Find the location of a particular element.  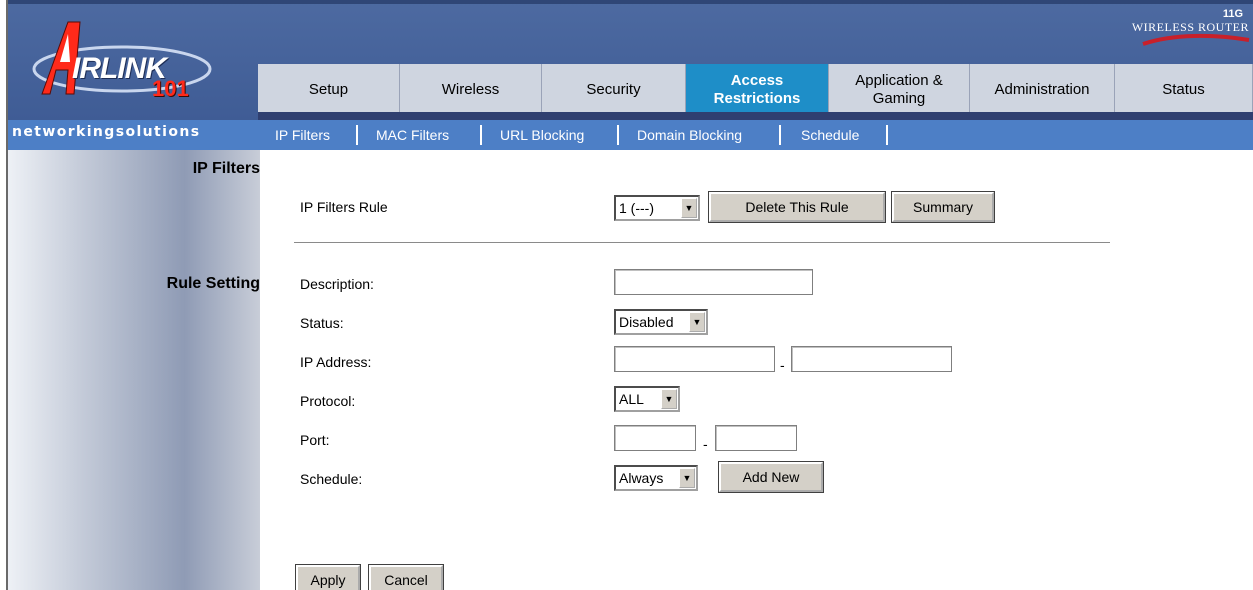

tab-access-restrictions: Access Restrictions is located at coordinates (757, 90).